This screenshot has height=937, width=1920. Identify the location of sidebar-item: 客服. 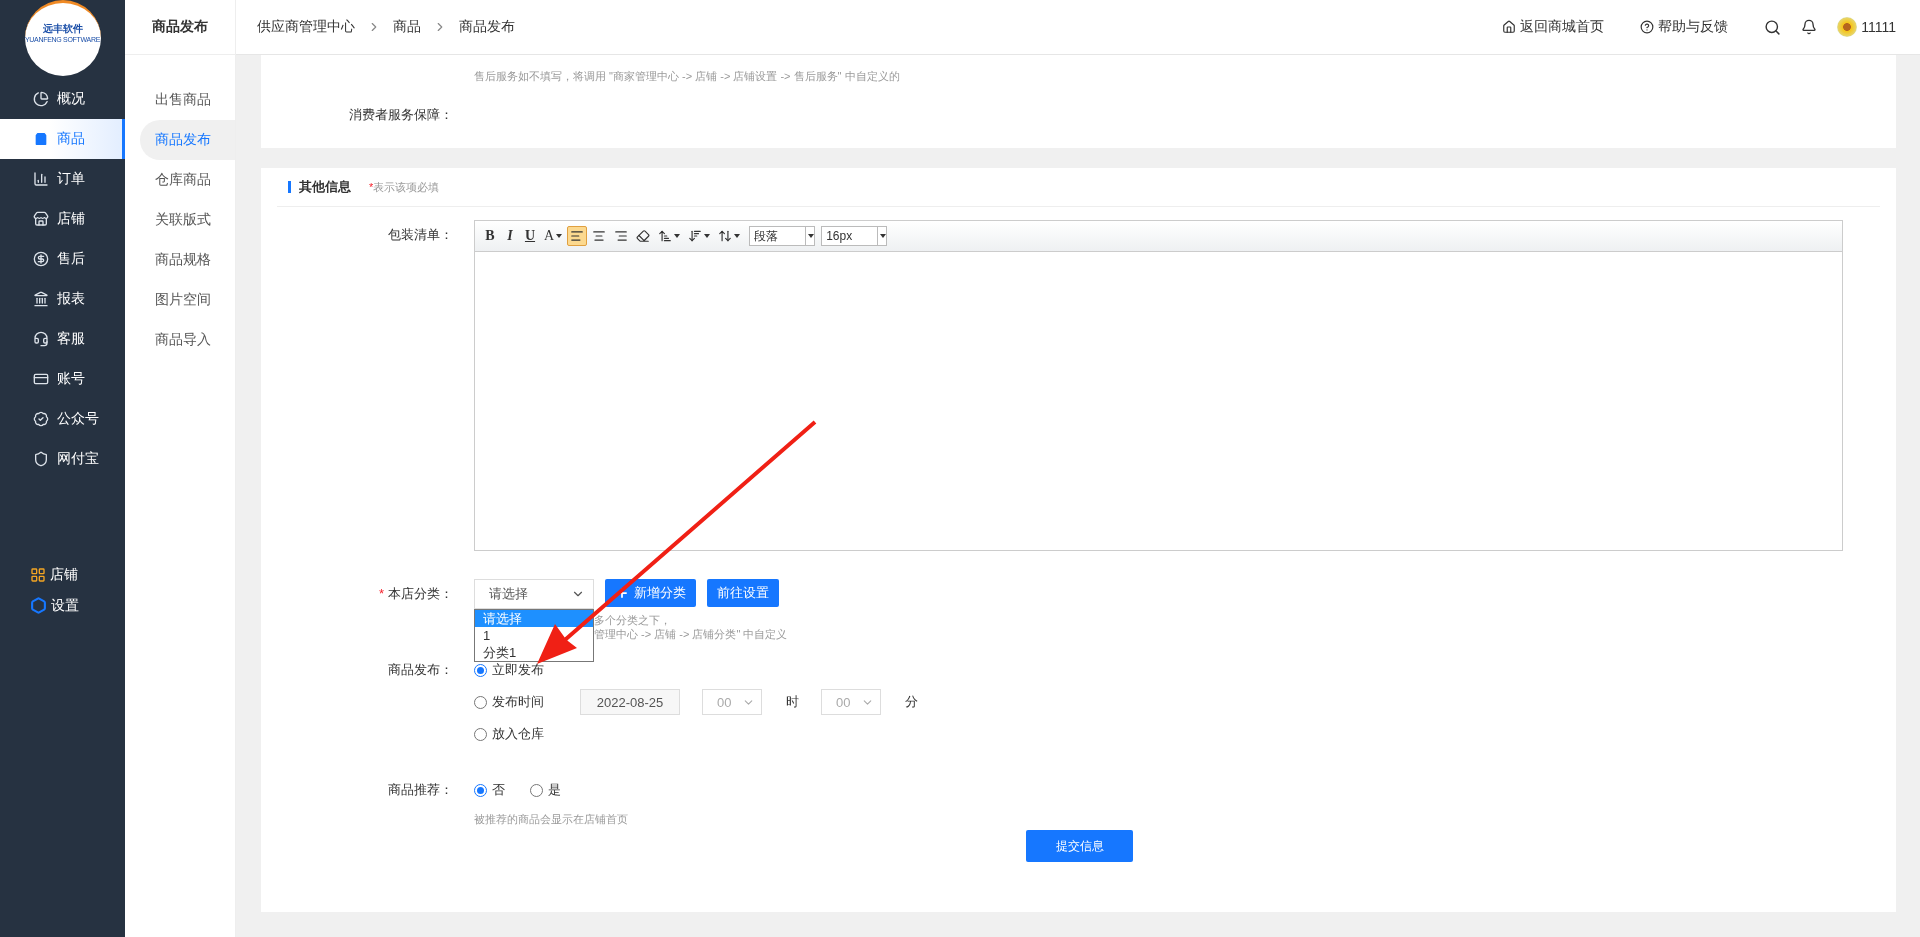
(62, 339).